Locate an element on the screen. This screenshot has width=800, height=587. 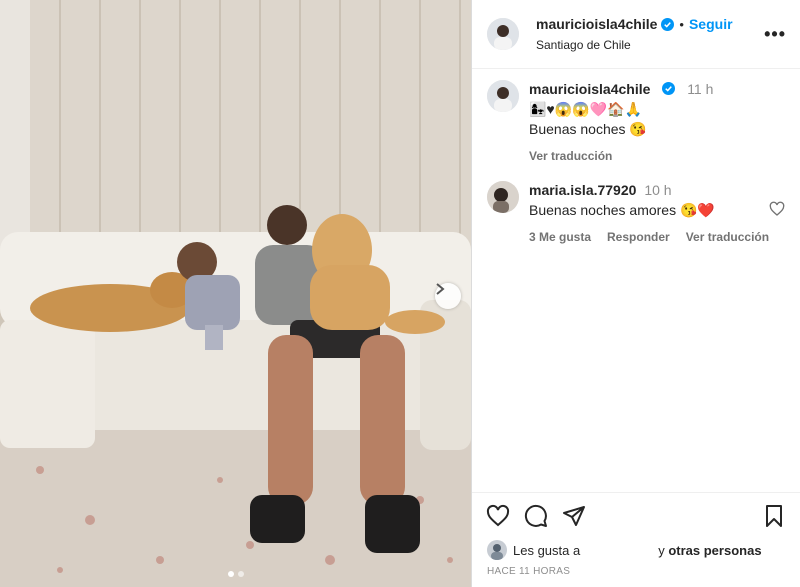
share-icon is located at coordinates (574, 516).